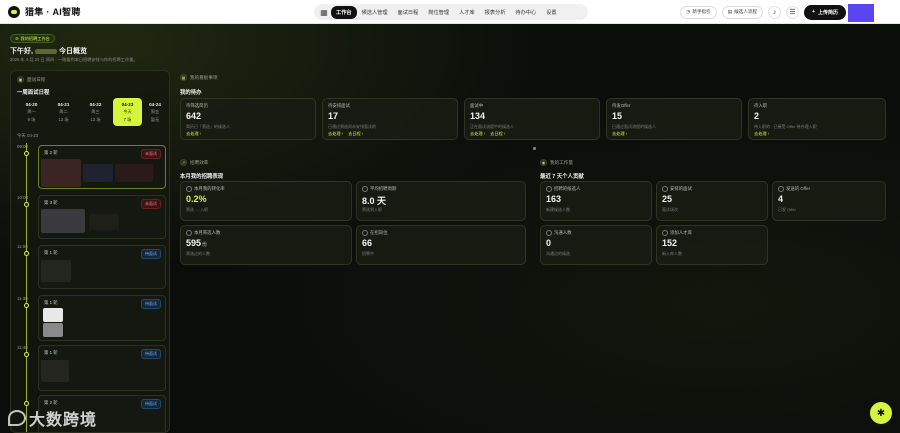 Image resolution: width=900 pixels, height=433 pixels. What do you see at coordinates (441, 201) in the screenshot?
I see `perf-card-cycle: 平均招聘周期 8.0 天 筛选到入职` at bounding box center [441, 201].